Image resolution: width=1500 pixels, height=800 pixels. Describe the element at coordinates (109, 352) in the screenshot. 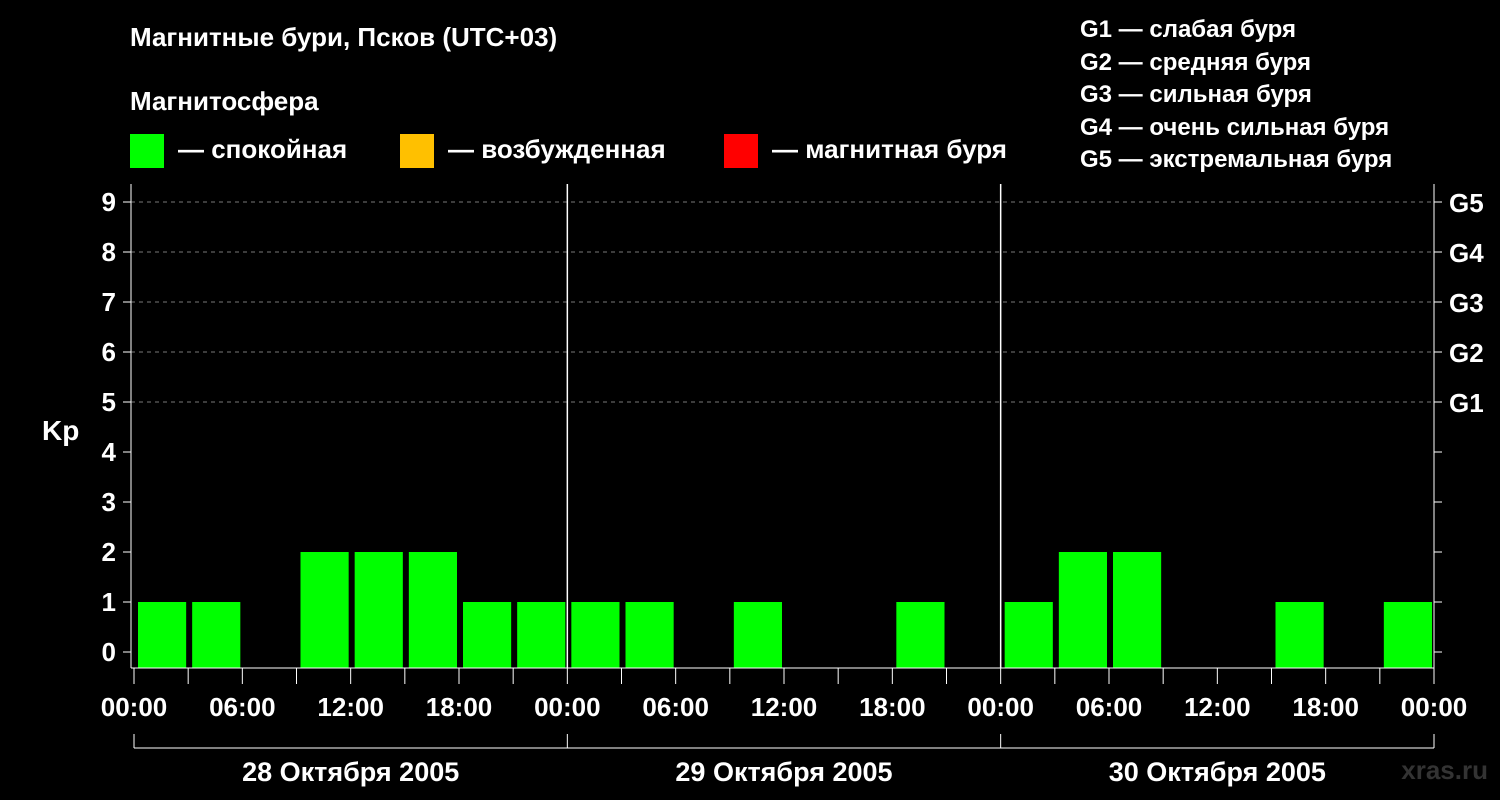

I see `y-tick-label: 6` at that location.